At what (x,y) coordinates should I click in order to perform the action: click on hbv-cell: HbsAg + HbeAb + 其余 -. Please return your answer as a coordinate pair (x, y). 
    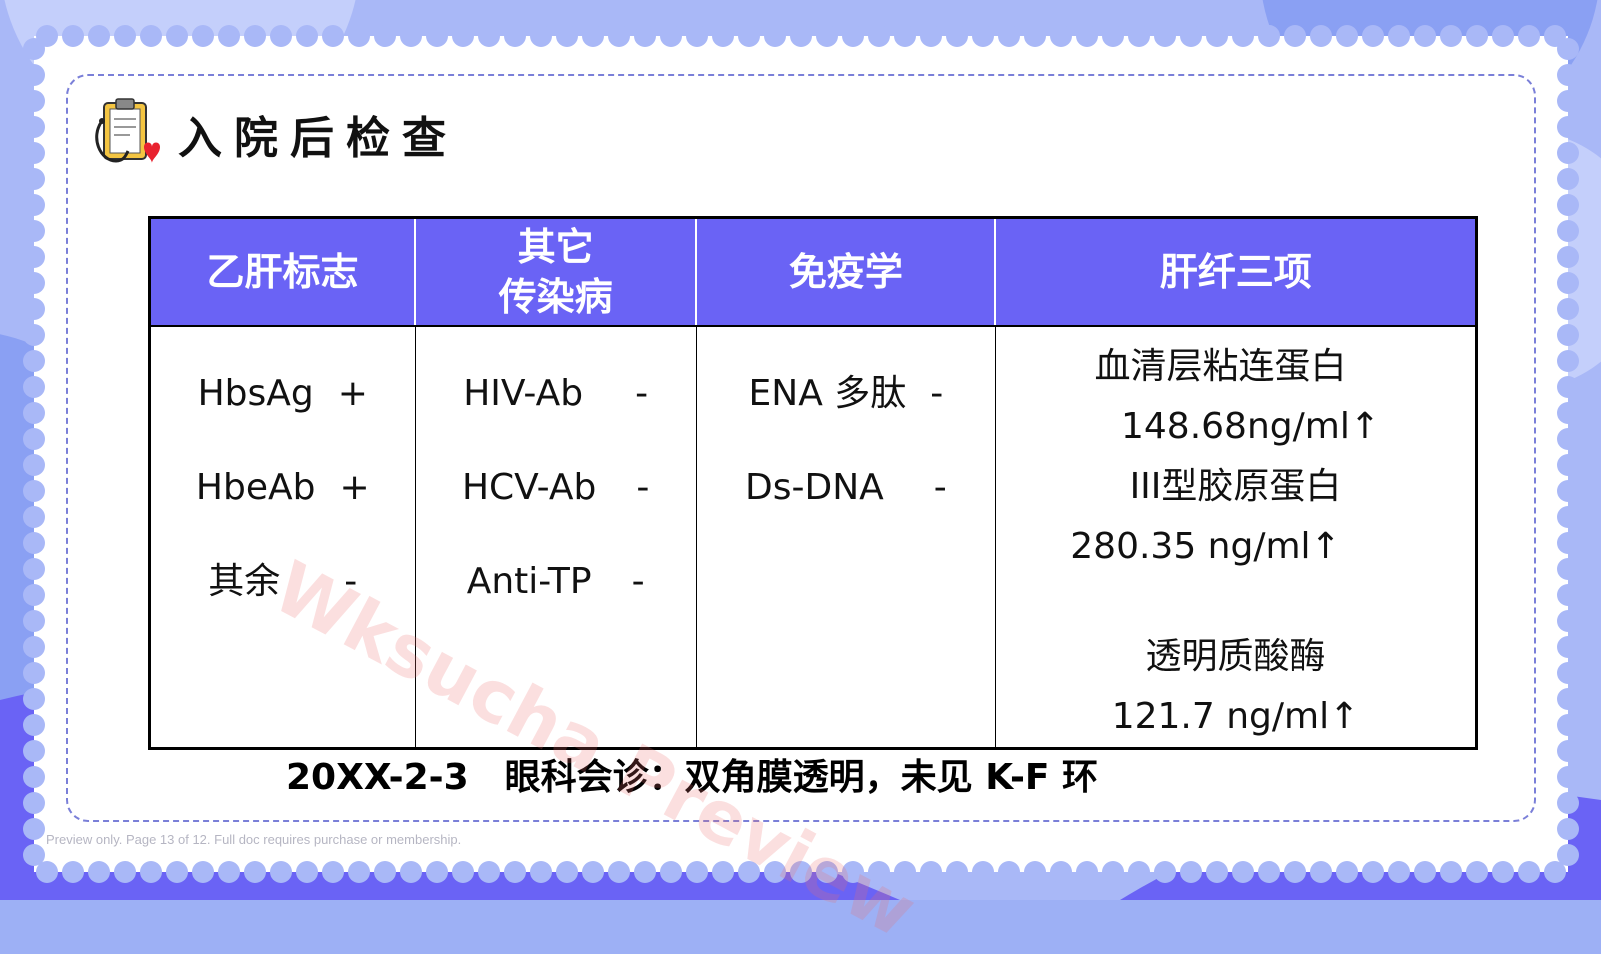
    Looking at the image, I should click on (282, 537).